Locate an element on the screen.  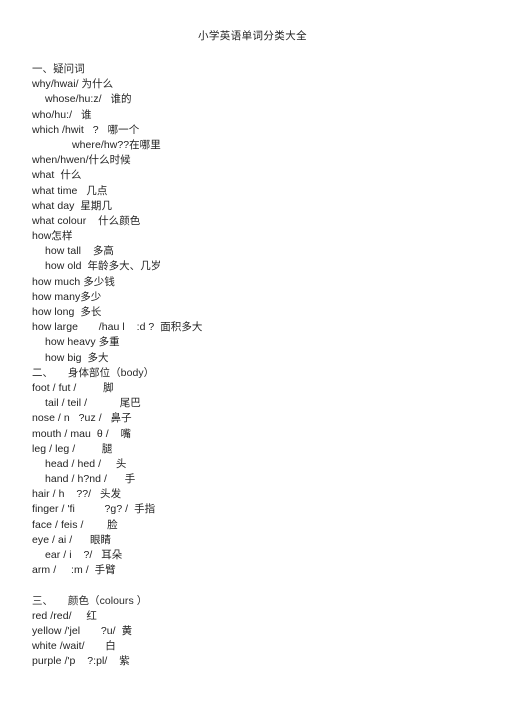
vocabulary-entry: yellow /'jel ?u/ 黄 is located at coordinates (82, 630).